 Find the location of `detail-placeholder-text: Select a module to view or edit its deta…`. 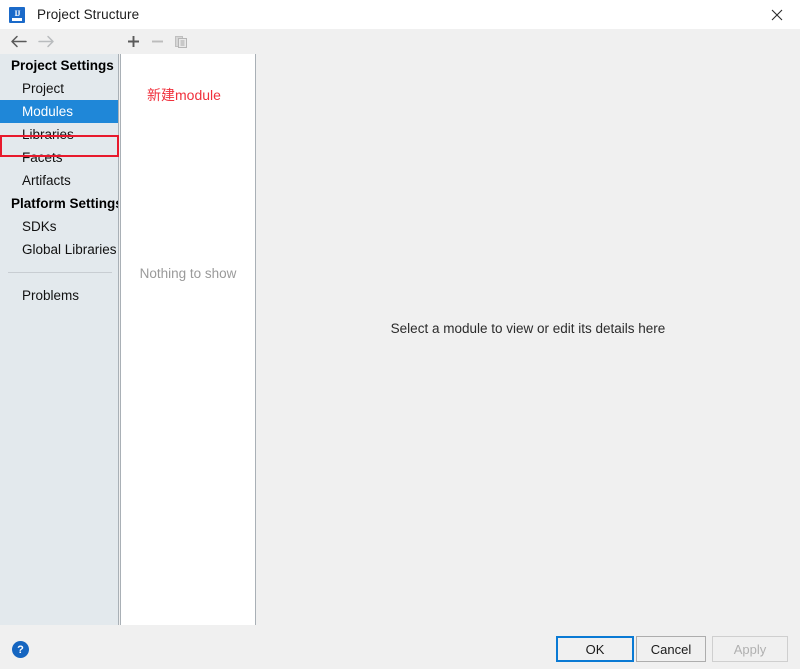

detail-placeholder-text: Select a module to view or edit its deta… is located at coordinates (528, 328).